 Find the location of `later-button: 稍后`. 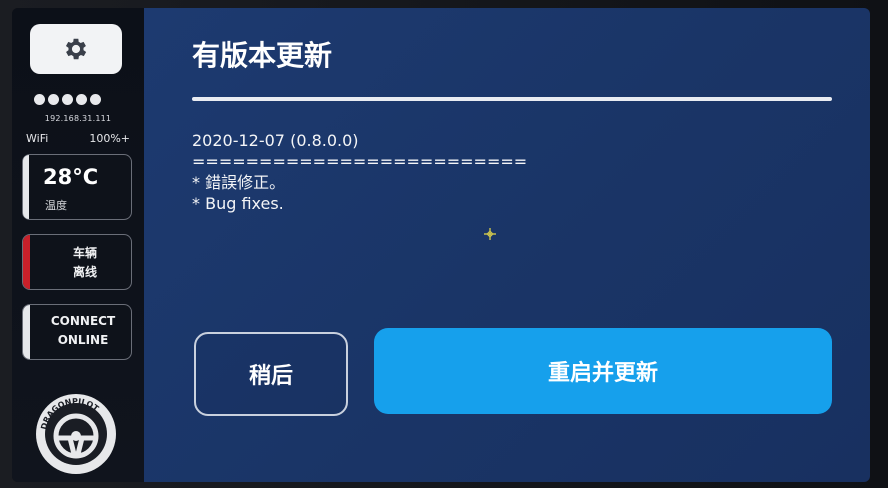

later-button: 稍后 is located at coordinates (271, 374).